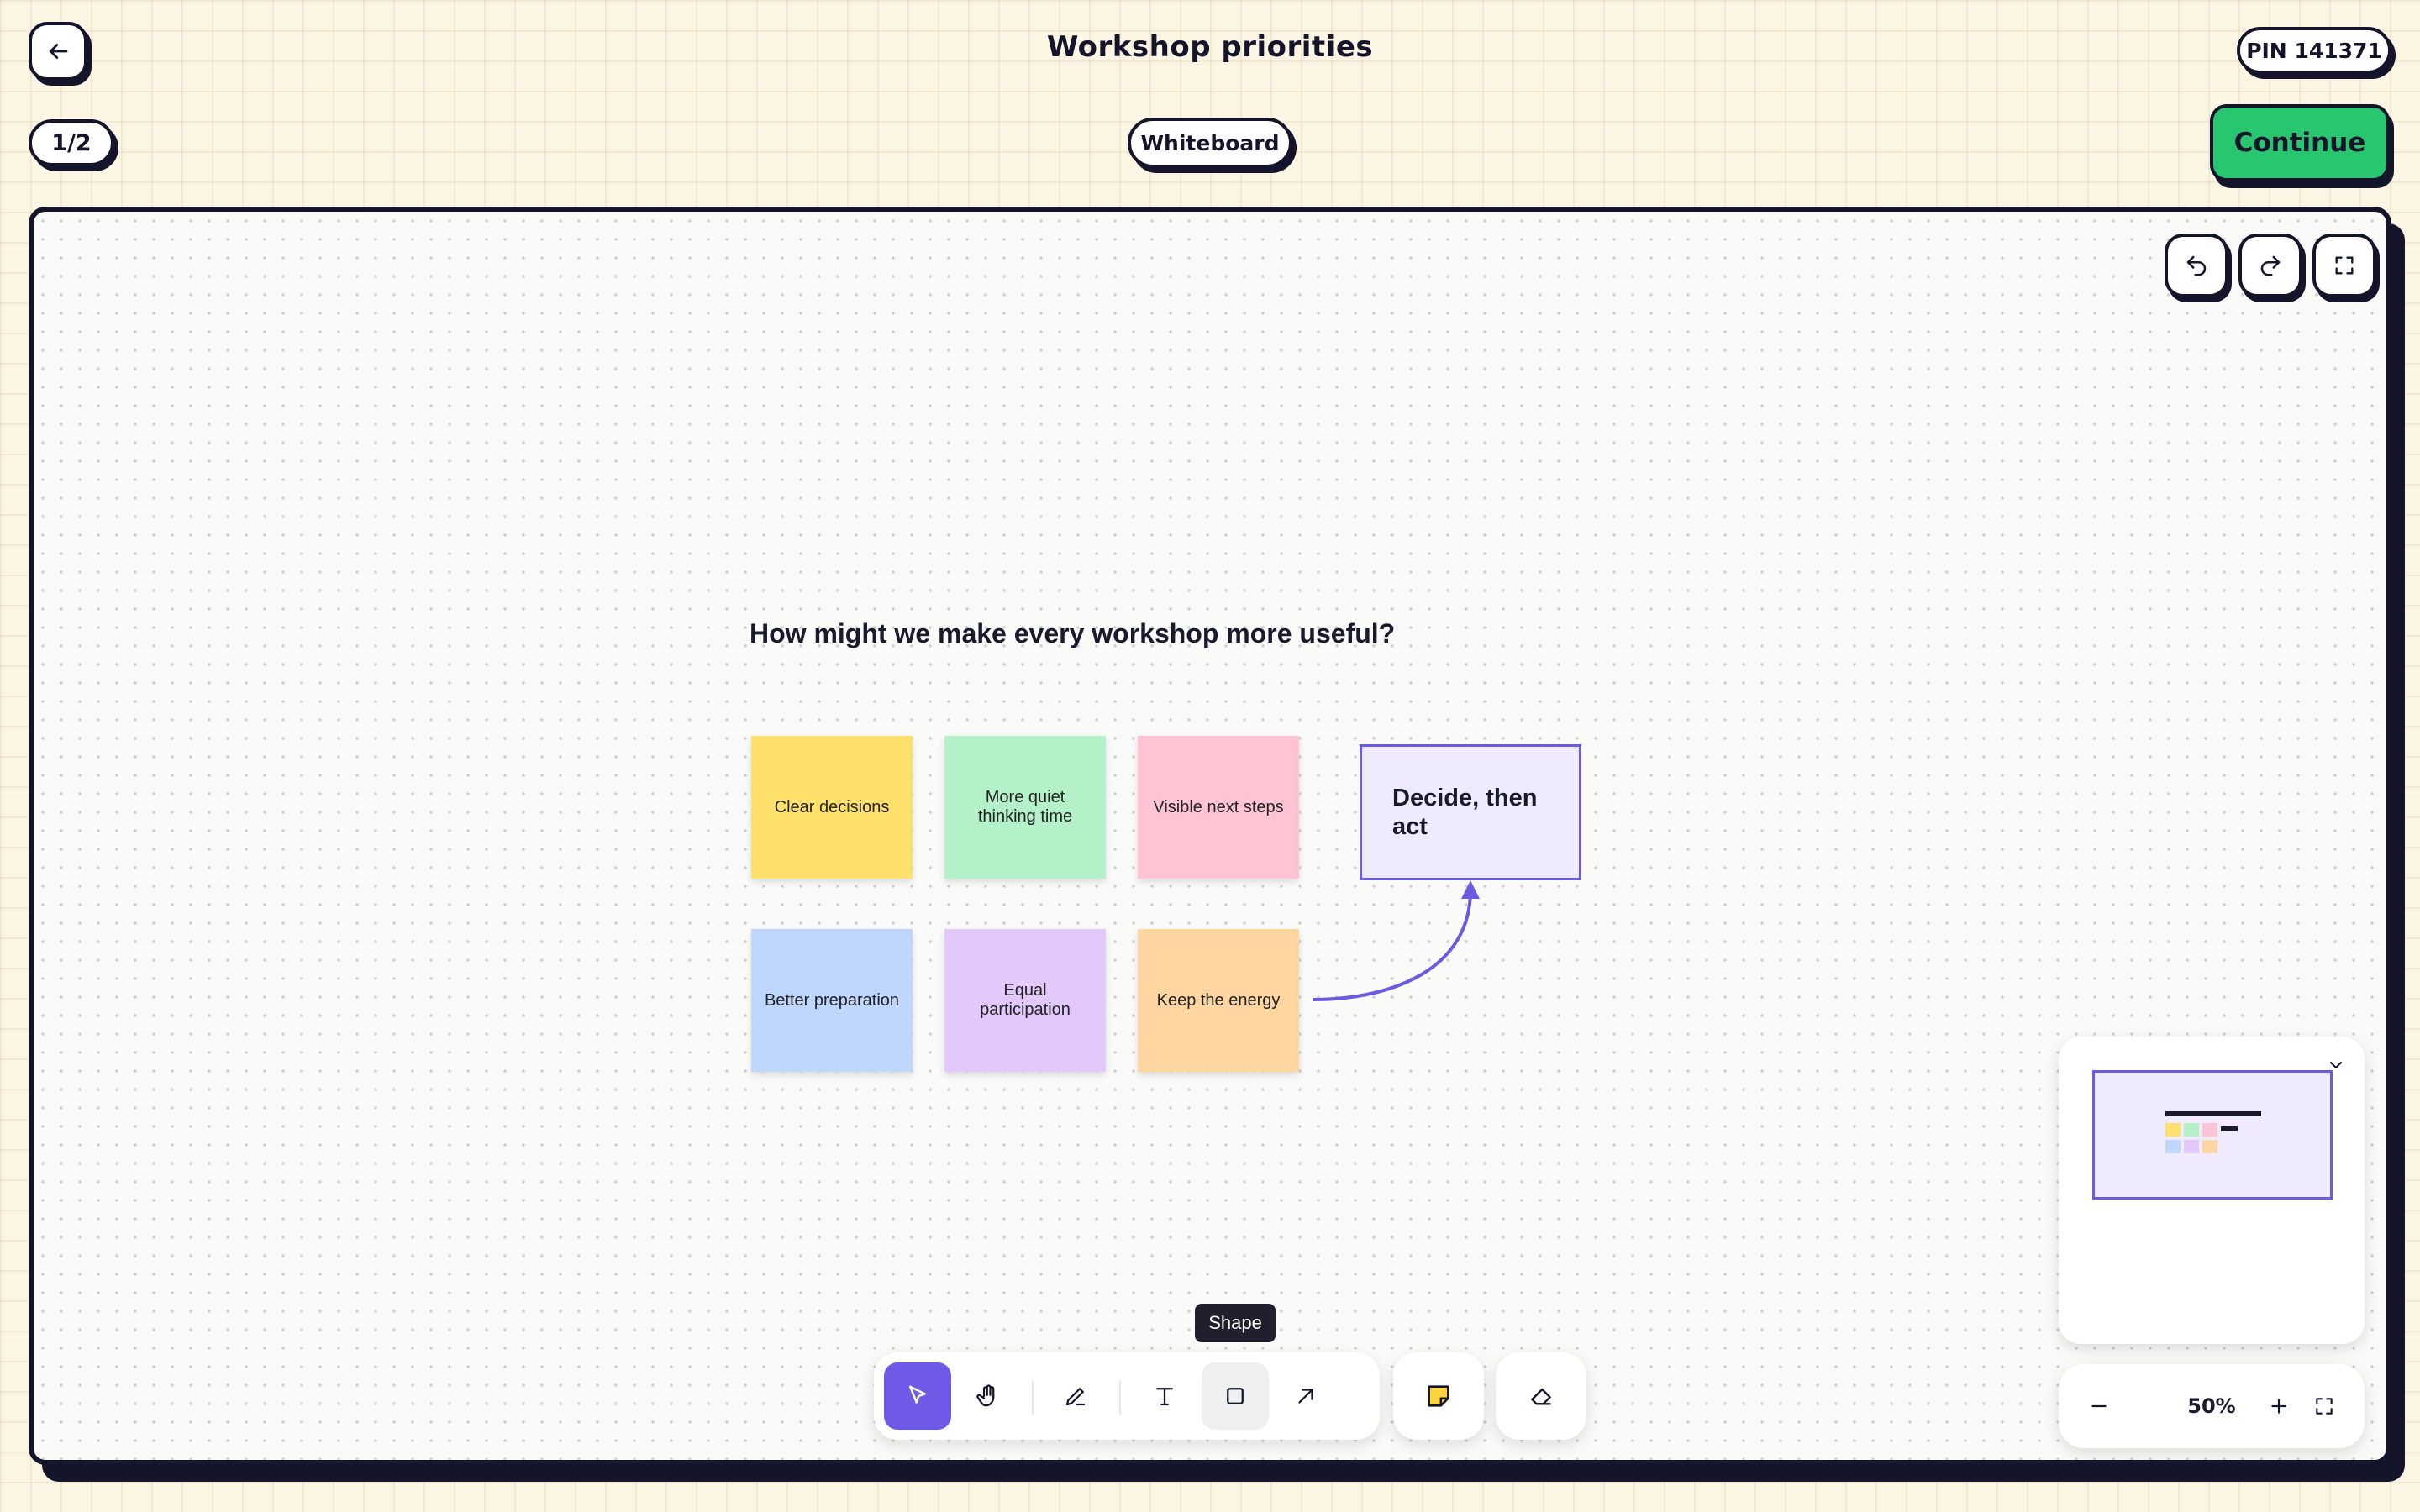  I want to click on drawing-toolbar, so click(1127, 1396).